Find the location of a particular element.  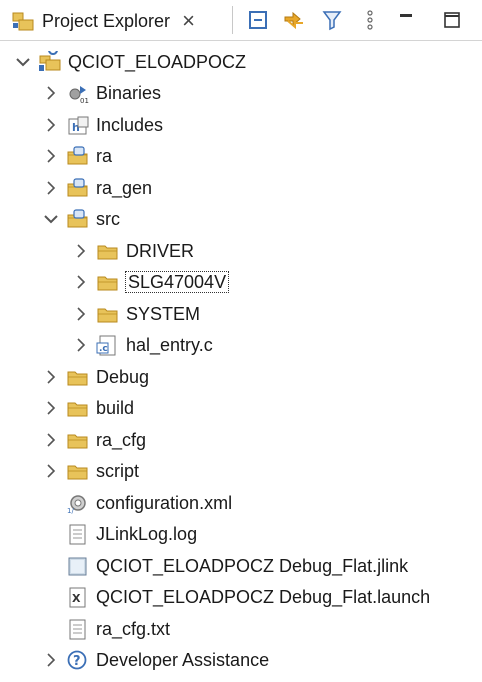

tab-project-explorer: Project Explorer × is located at coordinates (115, 21).